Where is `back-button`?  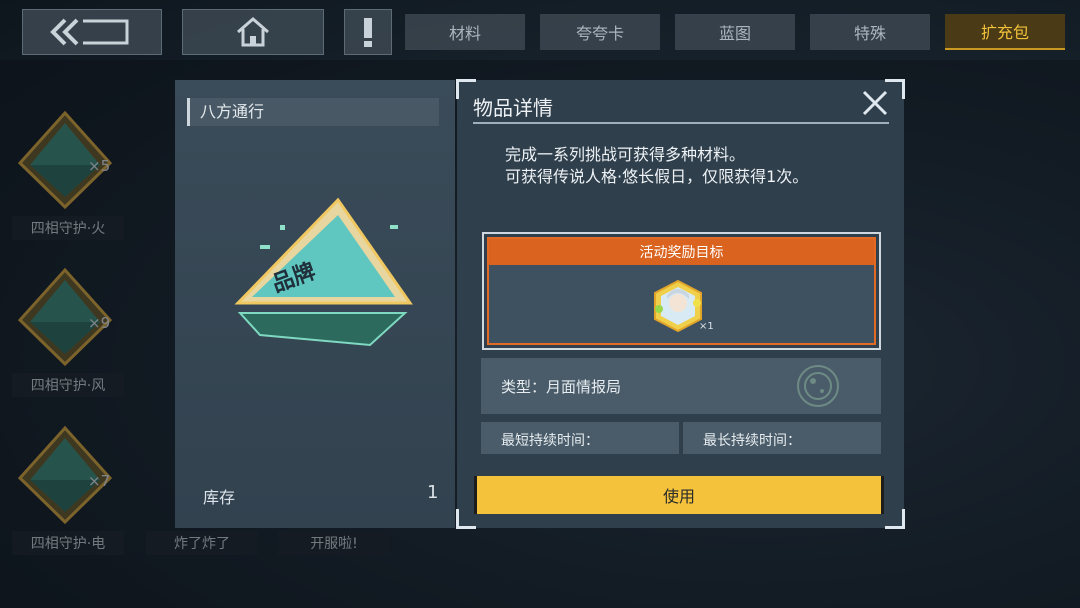
back-button is located at coordinates (92, 32).